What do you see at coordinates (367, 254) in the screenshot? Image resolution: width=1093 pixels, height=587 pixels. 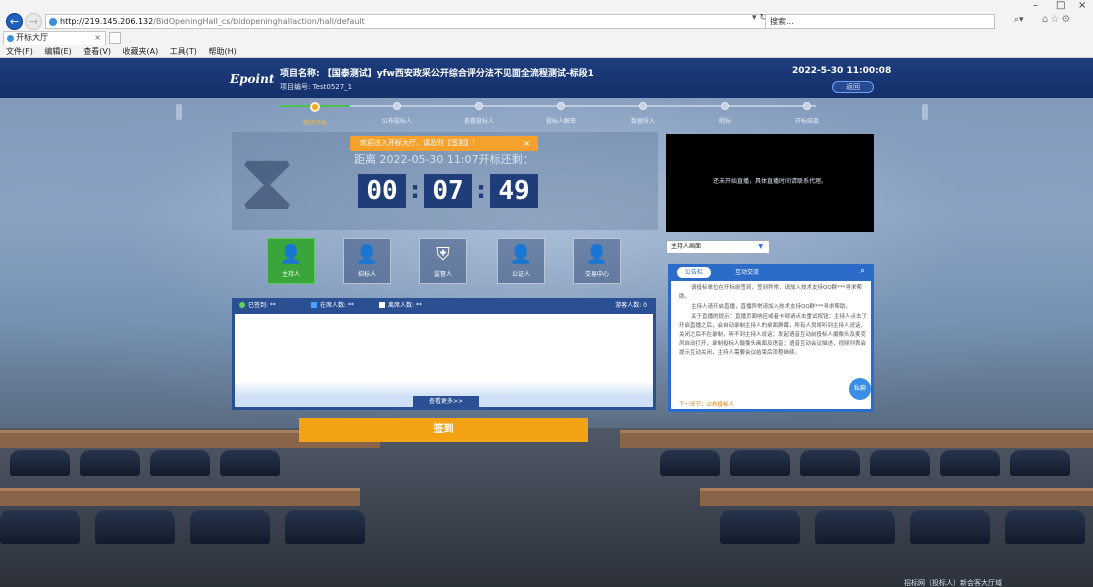 I see `tenderer-user-icon: 👤` at bounding box center [367, 254].